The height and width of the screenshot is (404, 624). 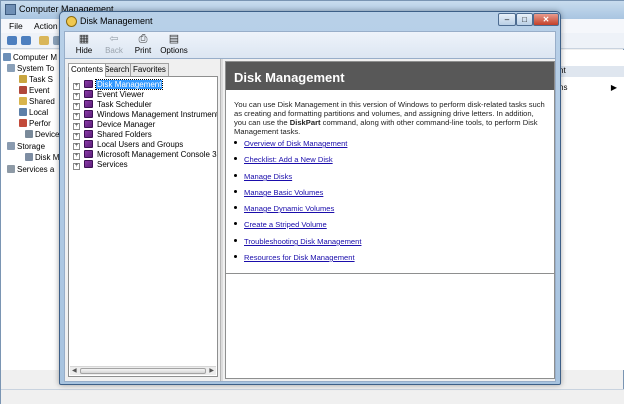 I want to click on tab-favorites: Favorites, so click(x=149, y=69).